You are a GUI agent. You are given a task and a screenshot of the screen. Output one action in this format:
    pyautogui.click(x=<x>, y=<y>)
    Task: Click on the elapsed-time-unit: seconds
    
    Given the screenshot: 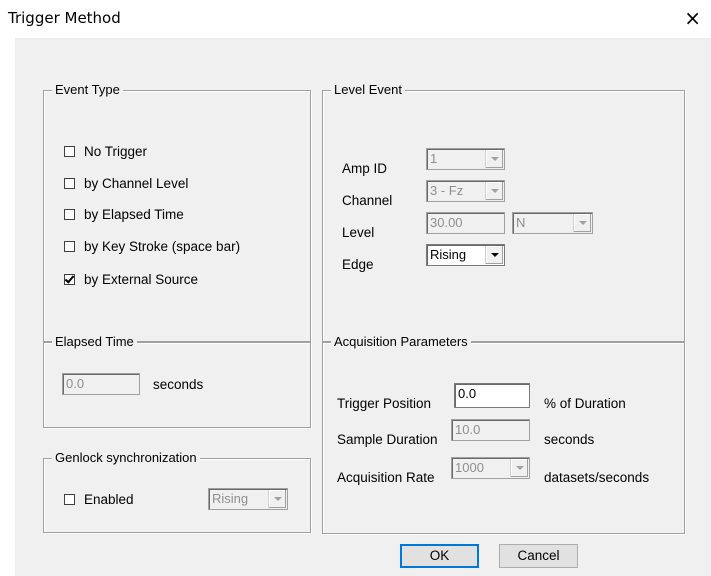 What is the action you would take?
    pyautogui.click(x=178, y=384)
    